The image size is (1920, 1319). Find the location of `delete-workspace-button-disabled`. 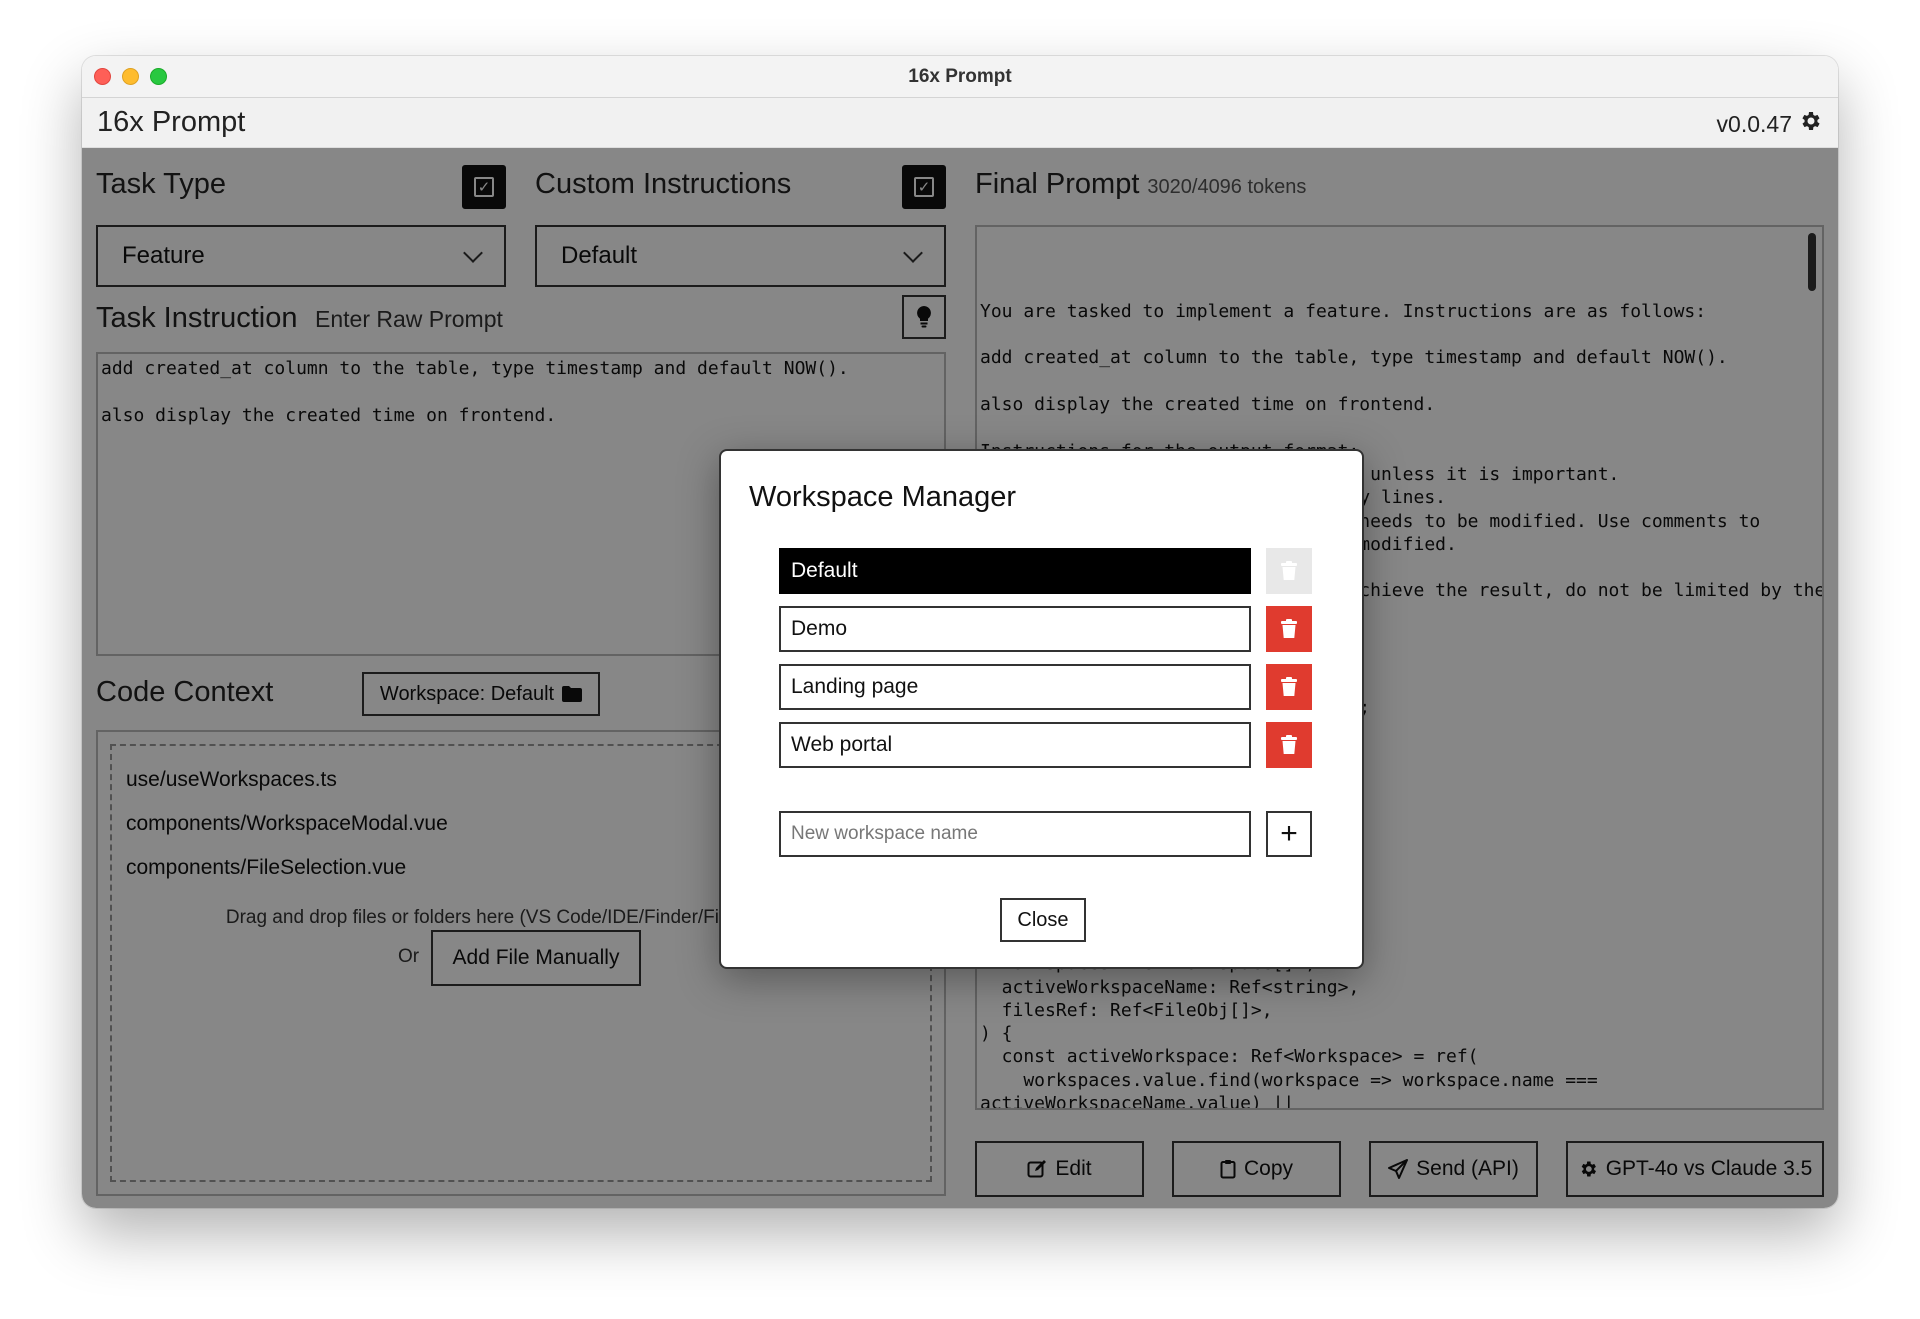

delete-workspace-button-disabled is located at coordinates (1289, 571).